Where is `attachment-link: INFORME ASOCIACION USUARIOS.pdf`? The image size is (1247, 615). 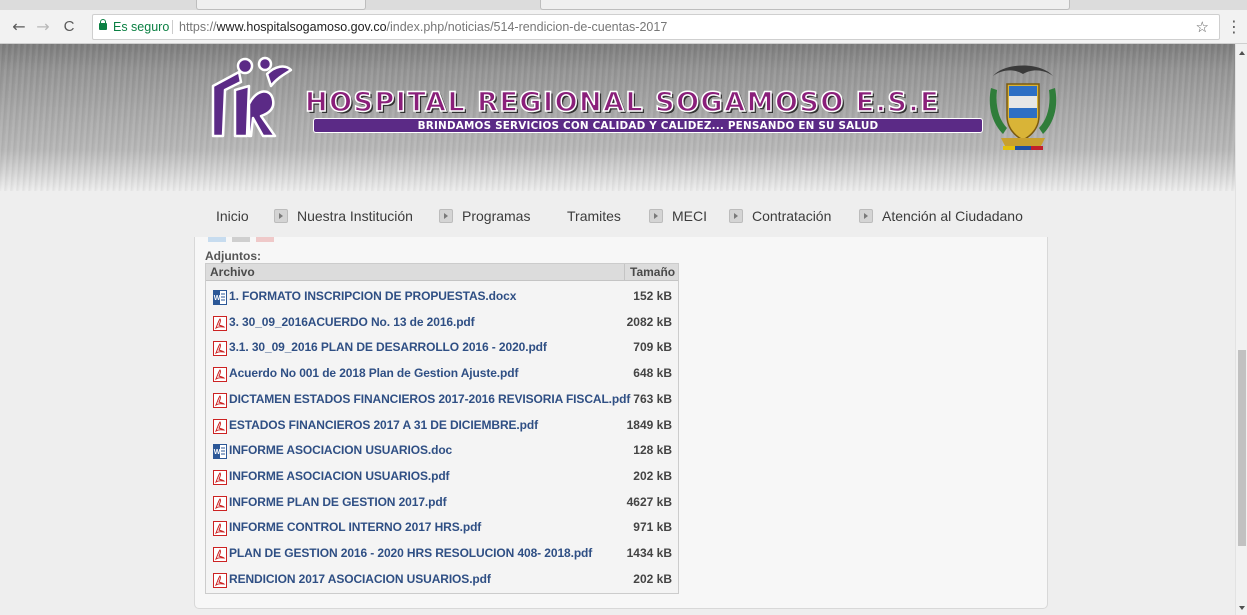 attachment-link: INFORME ASOCIACION USUARIOS.pdf is located at coordinates (339, 476).